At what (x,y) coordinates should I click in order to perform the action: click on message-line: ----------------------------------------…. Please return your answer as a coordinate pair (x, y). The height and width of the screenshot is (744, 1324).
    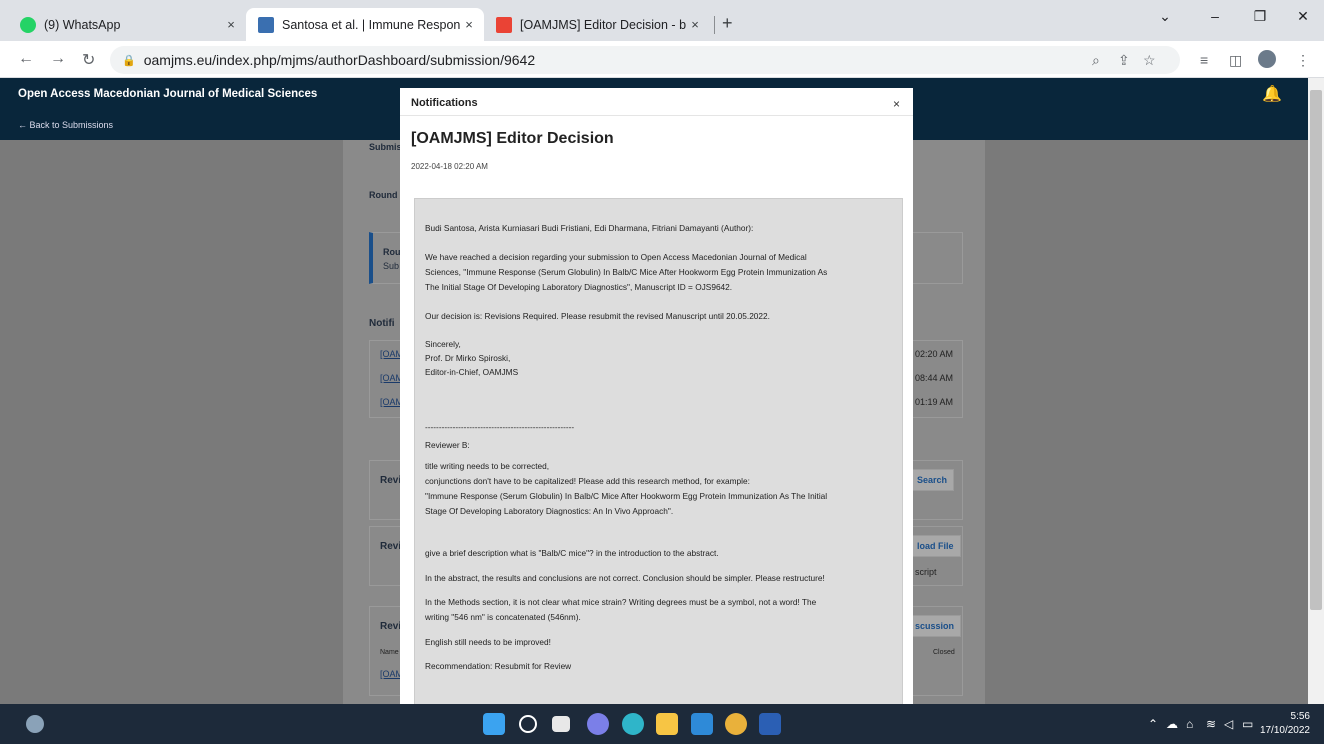
    Looking at the image, I should click on (500, 427).